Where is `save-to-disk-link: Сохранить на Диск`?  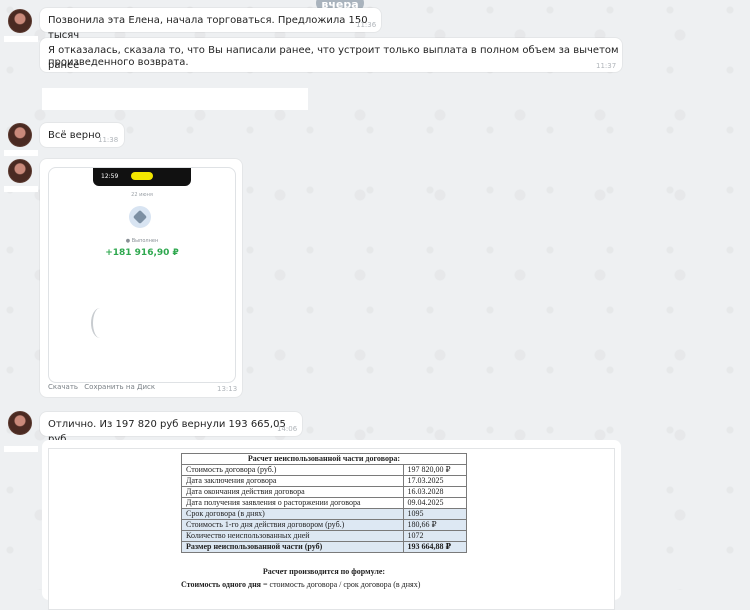 save-to-disk-link: Сохранить на Диск is located at coordinates (119, 387).